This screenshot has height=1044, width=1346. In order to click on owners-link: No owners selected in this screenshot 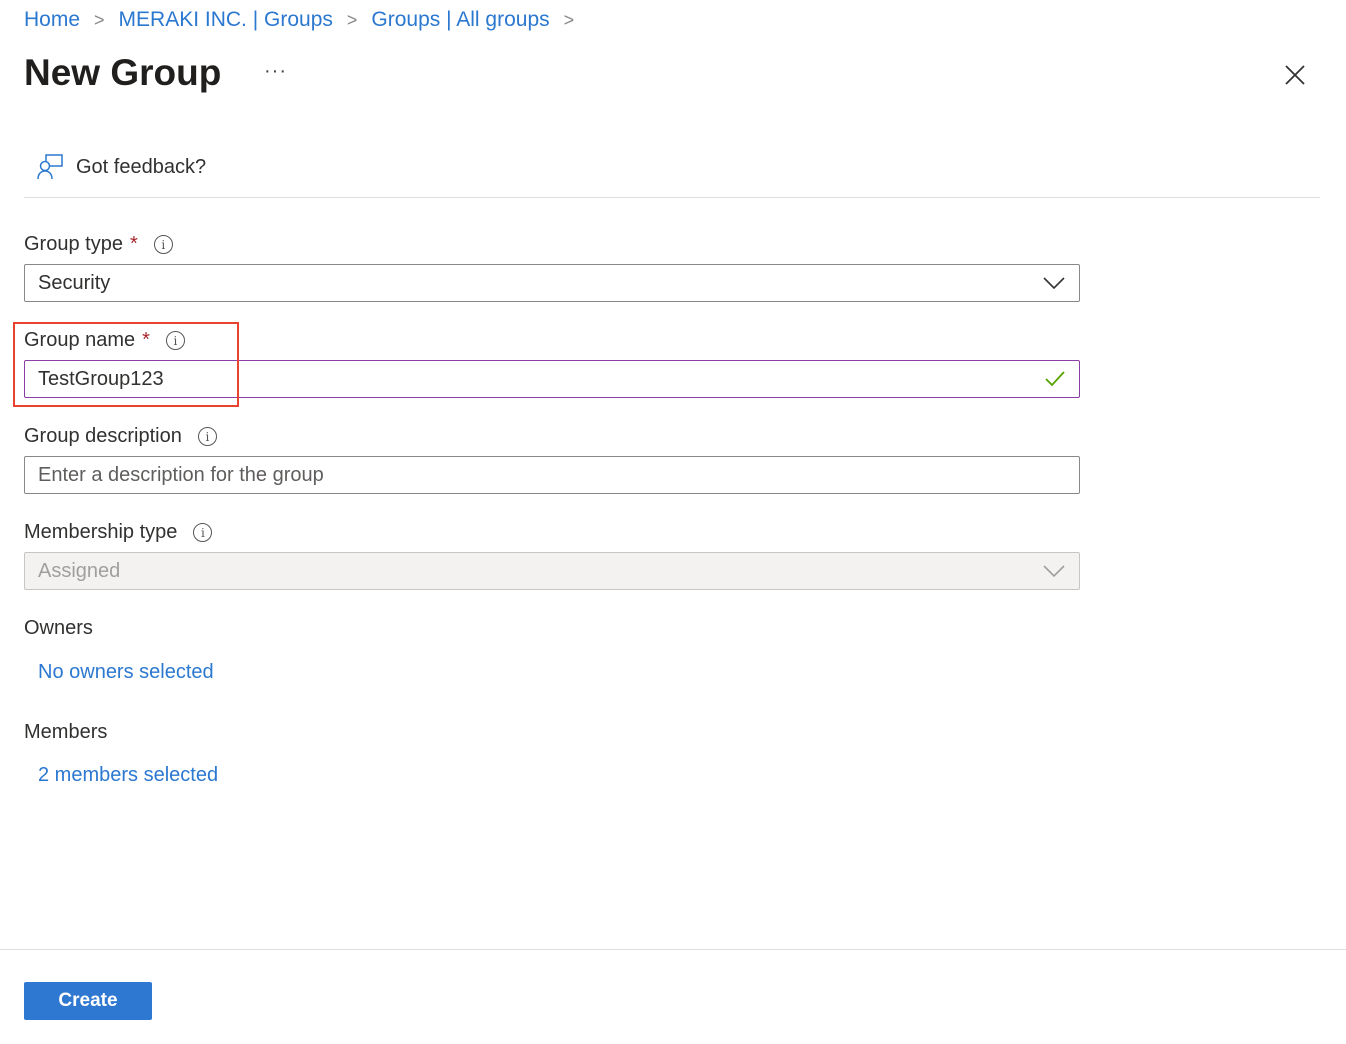, I will do `click(126, 672)`.